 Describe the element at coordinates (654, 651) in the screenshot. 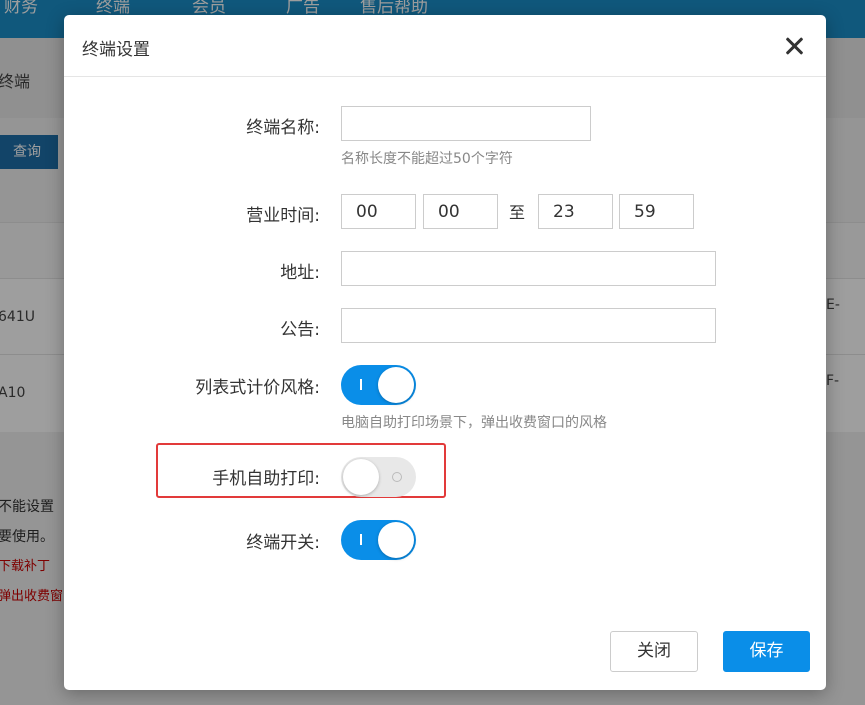

I see `close-button: 关闭` at that location.